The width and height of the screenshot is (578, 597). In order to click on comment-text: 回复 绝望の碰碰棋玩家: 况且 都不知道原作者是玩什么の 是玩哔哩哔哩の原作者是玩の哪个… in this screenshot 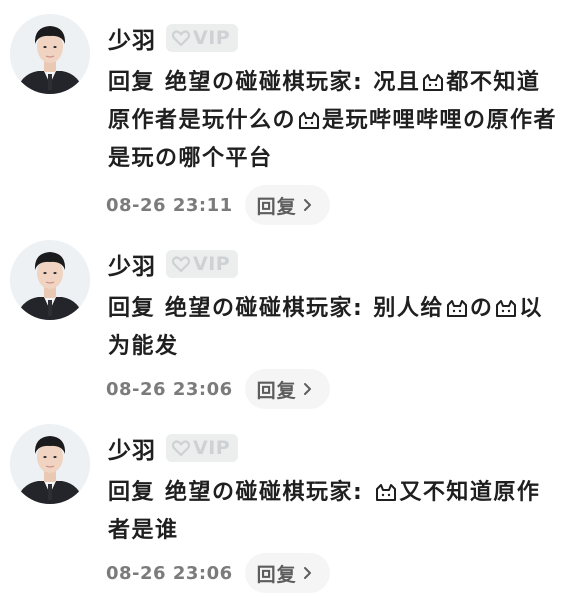, I will do `click(333, 121)`.